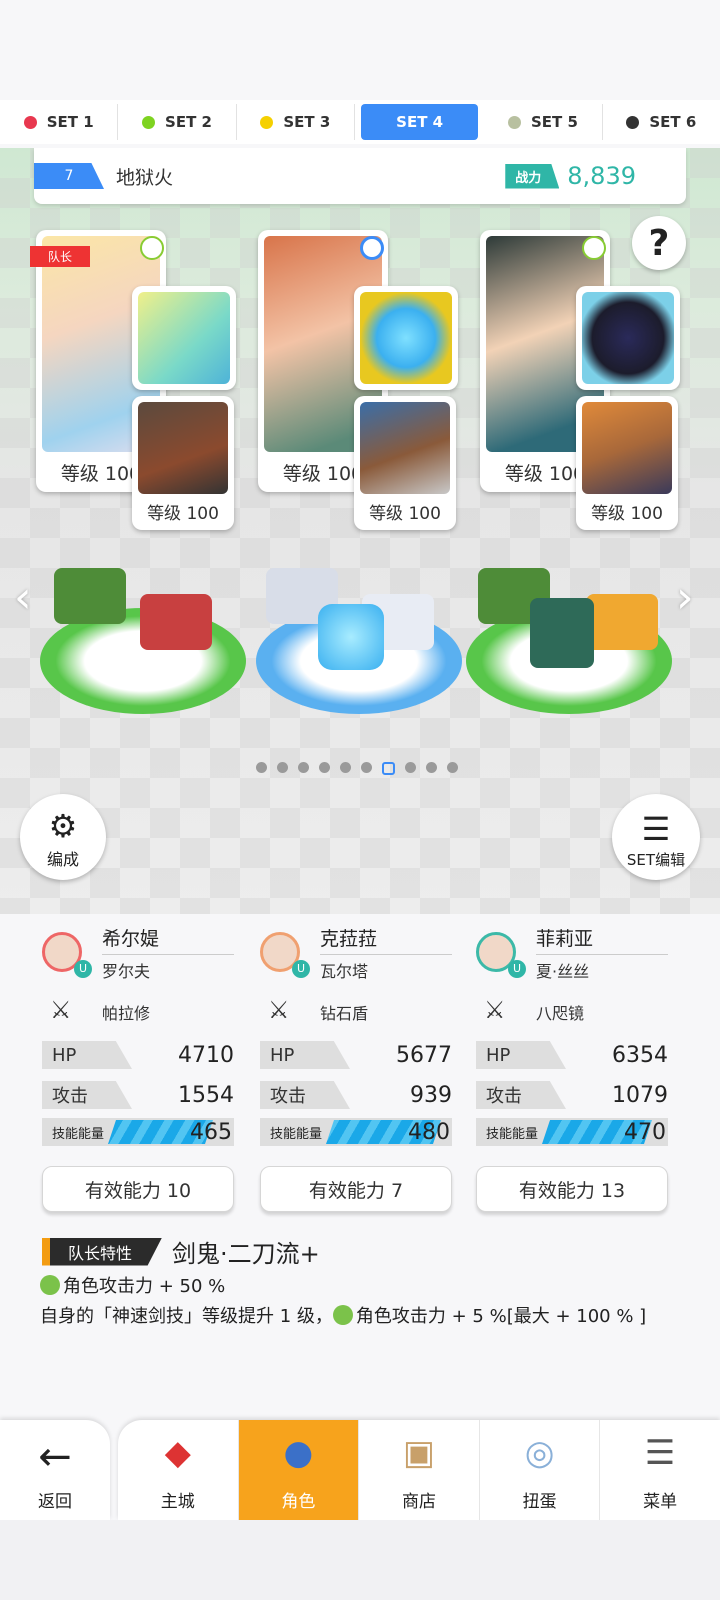 Image resolution: width=720 pixels, height=1600 pixels. What do you see at coordinates (360, 1560) in the screenshot?
I see `system-bar-area` at bounding box center [360, 1560].